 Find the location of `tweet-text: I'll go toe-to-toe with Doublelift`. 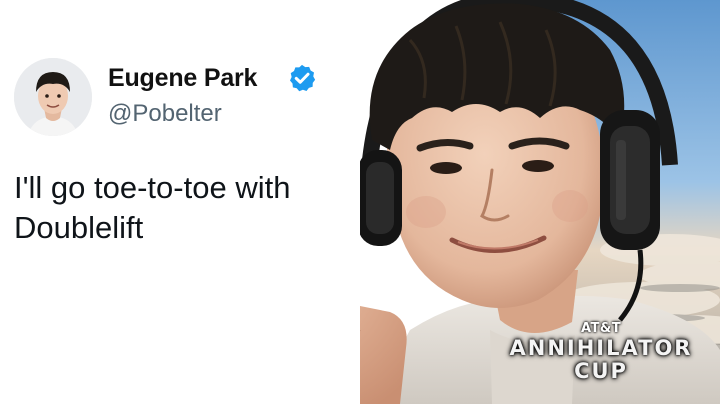

tweet-text: I'll go toe-to-toe with Doublelift is located at coordinates (184, 208).